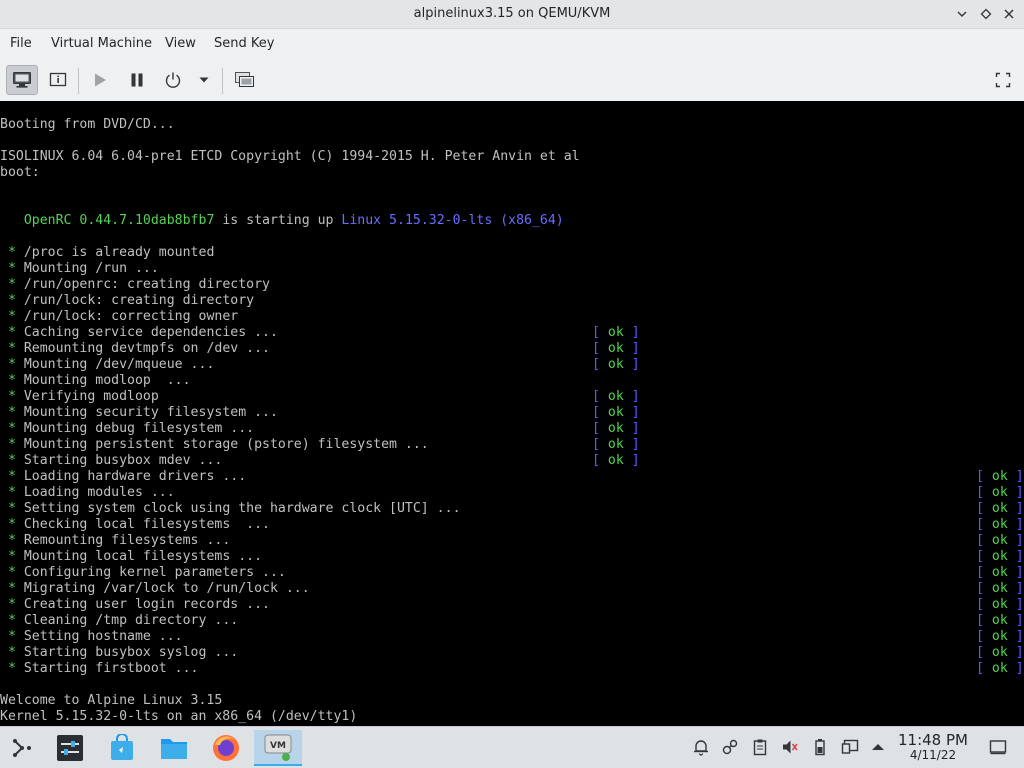  I want to click on clipboard-icon, so click(760, 747).